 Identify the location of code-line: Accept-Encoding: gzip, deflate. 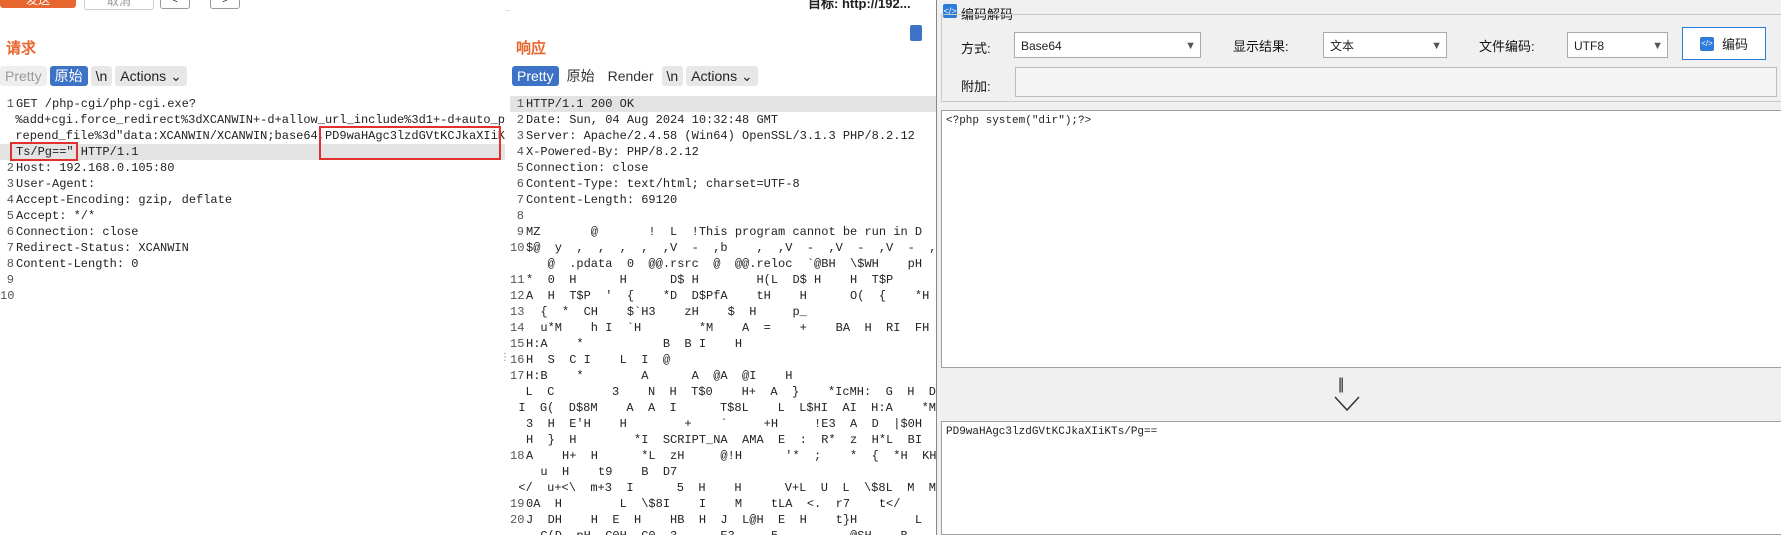
(124, 200).